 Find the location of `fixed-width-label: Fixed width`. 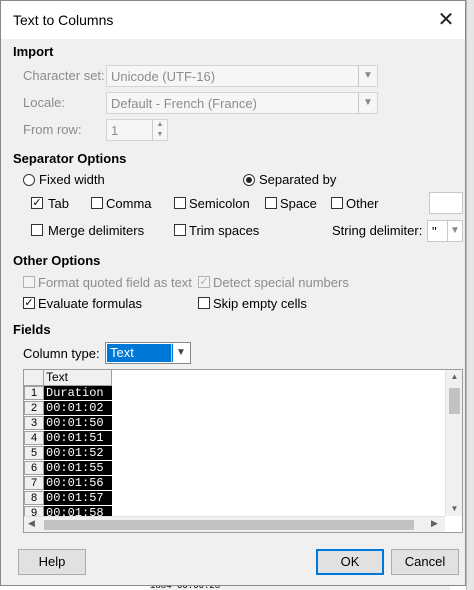

fixed-width-label: Fixed width is located at coordinates (72, 179).